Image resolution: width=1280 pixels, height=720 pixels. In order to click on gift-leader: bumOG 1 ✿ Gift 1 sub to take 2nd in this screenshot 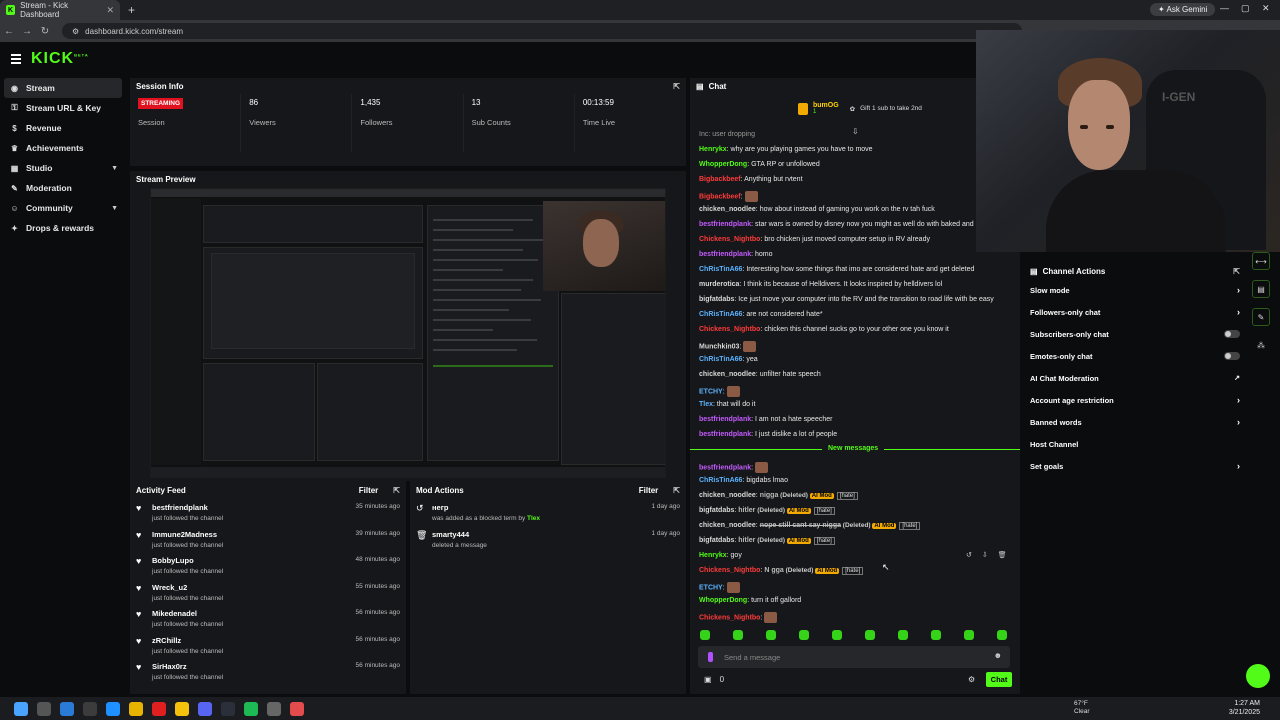, I will do `click(860, 108)`.